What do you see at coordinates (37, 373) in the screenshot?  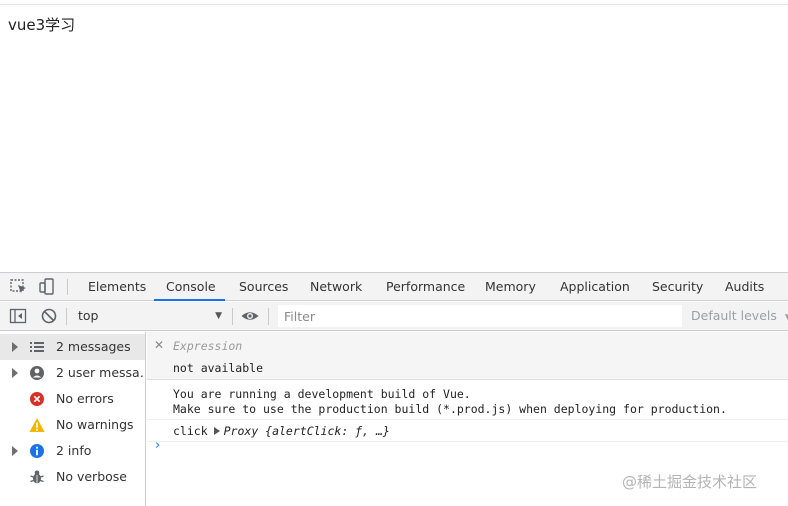 I see `user-icon` at bounding box center [37, 373].